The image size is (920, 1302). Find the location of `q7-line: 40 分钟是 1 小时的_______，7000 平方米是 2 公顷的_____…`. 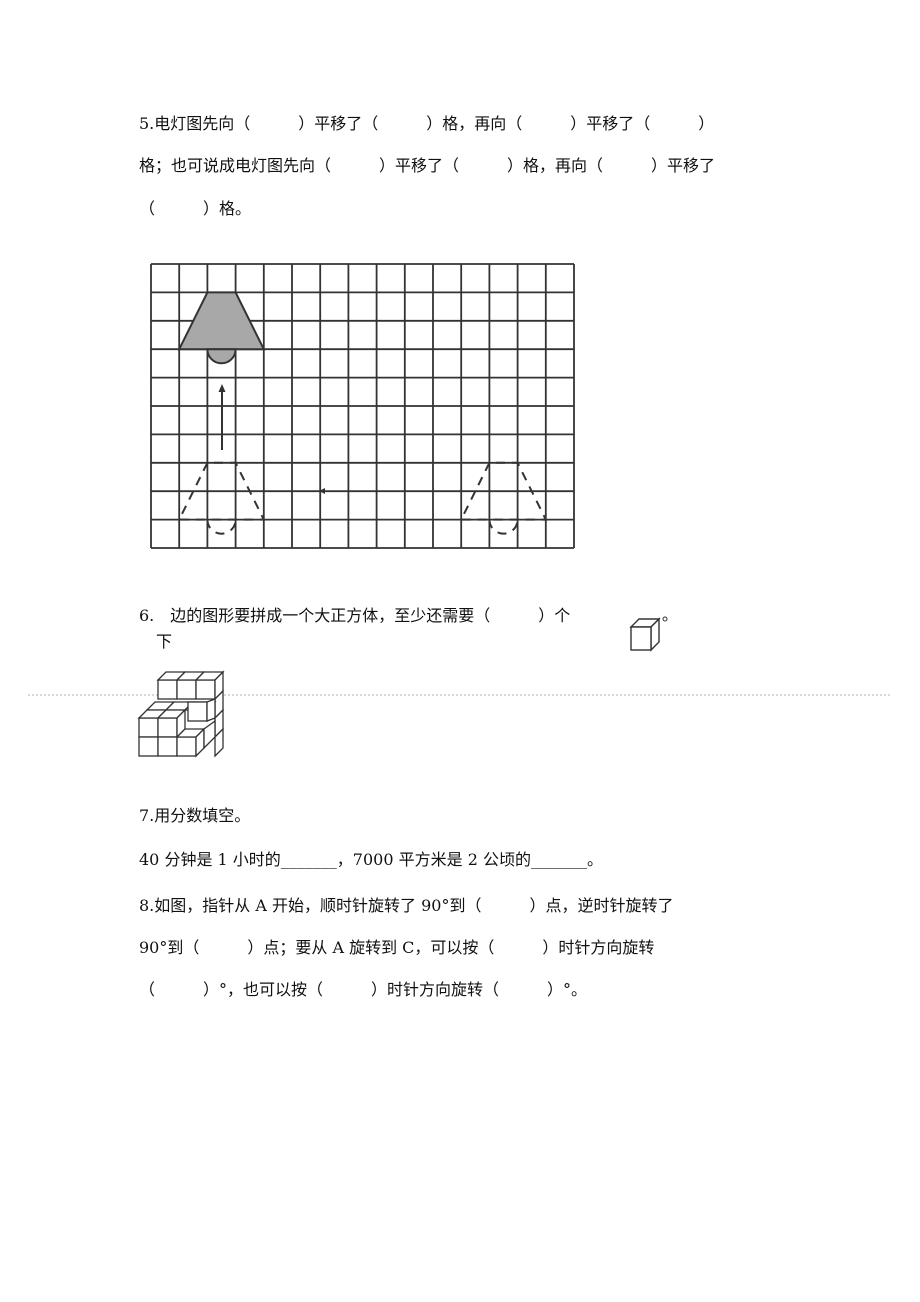

q7-line: 40 分钟是 1 小时的_______，7000 平方米是 2 公顷的_____… is located at coordinates (371, 859).